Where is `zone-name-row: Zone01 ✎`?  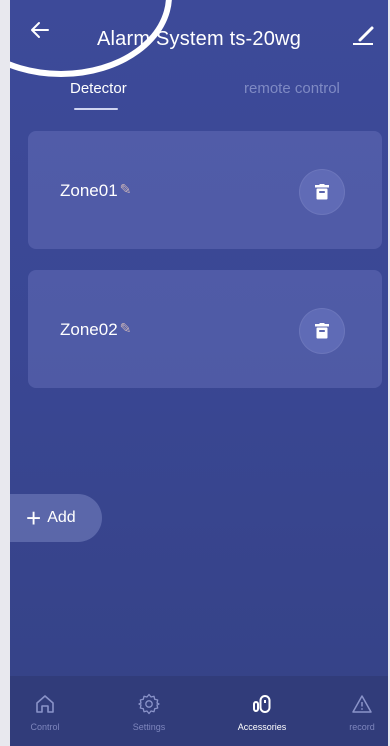 zone-name-row: Zone01 ✎ is located at coordinates (95, 191).